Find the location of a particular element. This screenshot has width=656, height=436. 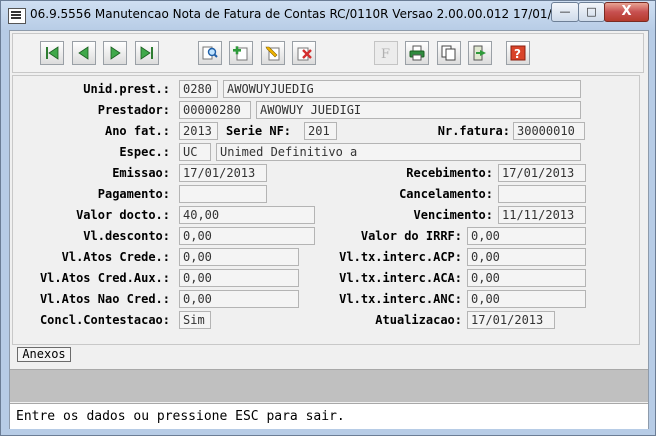

minimize-icon: — is located at coordinates (565, 11).